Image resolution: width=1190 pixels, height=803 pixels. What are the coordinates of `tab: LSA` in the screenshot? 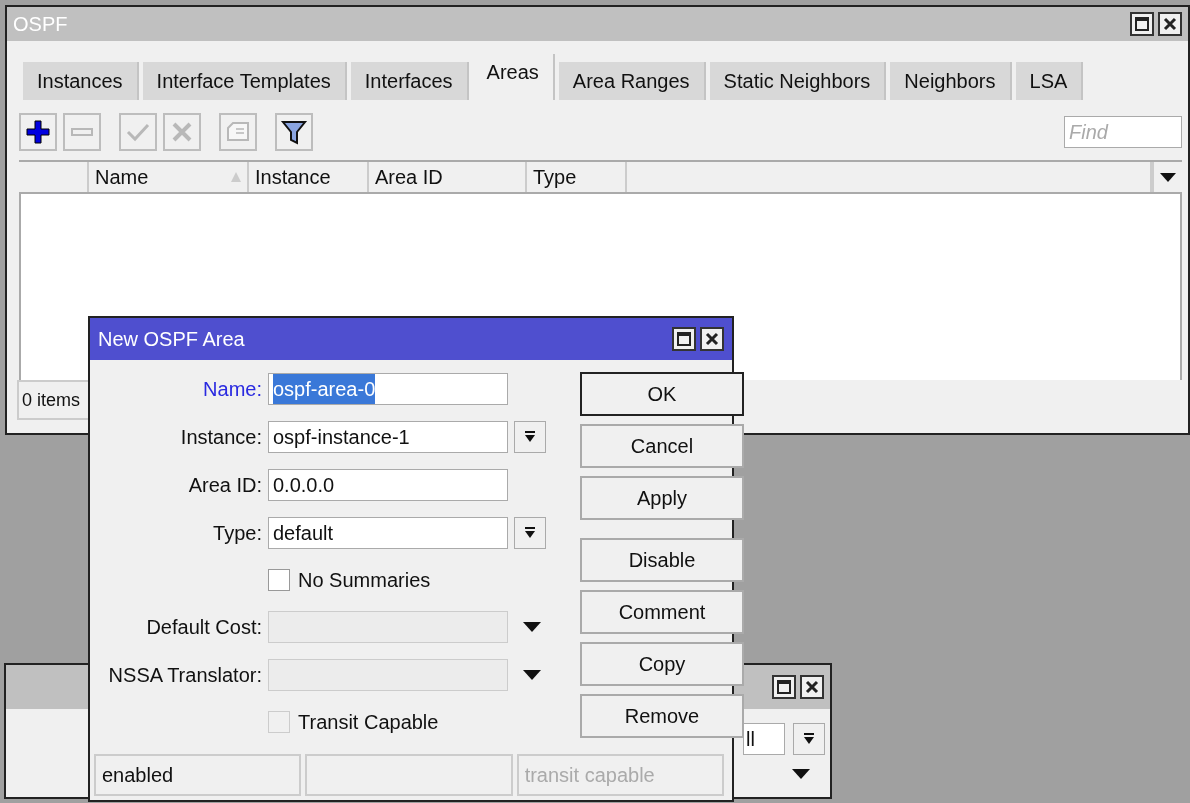 It's located at (1049, 81).